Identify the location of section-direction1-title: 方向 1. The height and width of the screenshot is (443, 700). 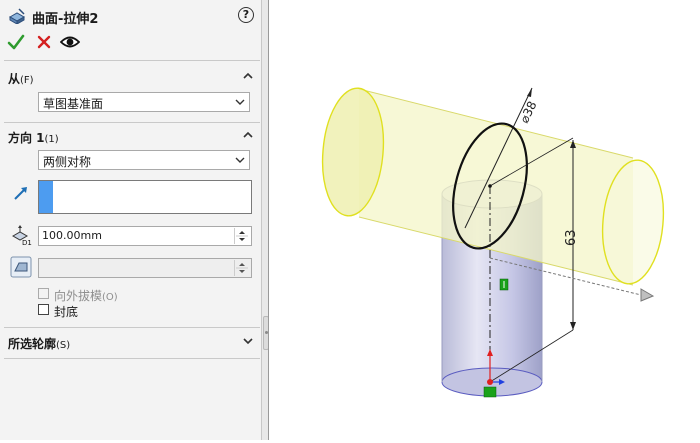
(26, 138).